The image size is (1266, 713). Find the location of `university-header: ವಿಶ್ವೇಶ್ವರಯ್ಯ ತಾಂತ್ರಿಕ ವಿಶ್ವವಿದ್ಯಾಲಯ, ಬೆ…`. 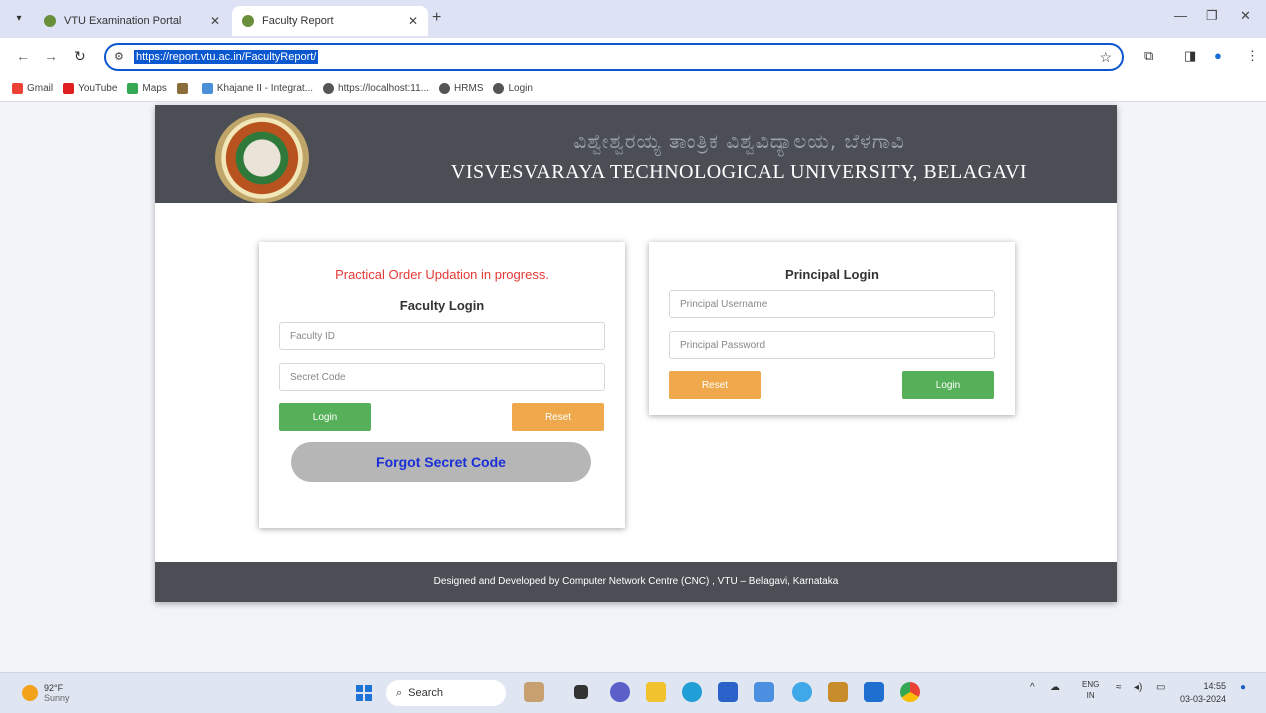

university-header: ವಿಶ್ವೇಶ್ವರಯ್ಯ ತಾಂತ್ರಿಕ ವಿಶ್ವವಿದ್ಯಾಲಯ, ಬೆ… is located at coordinates (636, 154).